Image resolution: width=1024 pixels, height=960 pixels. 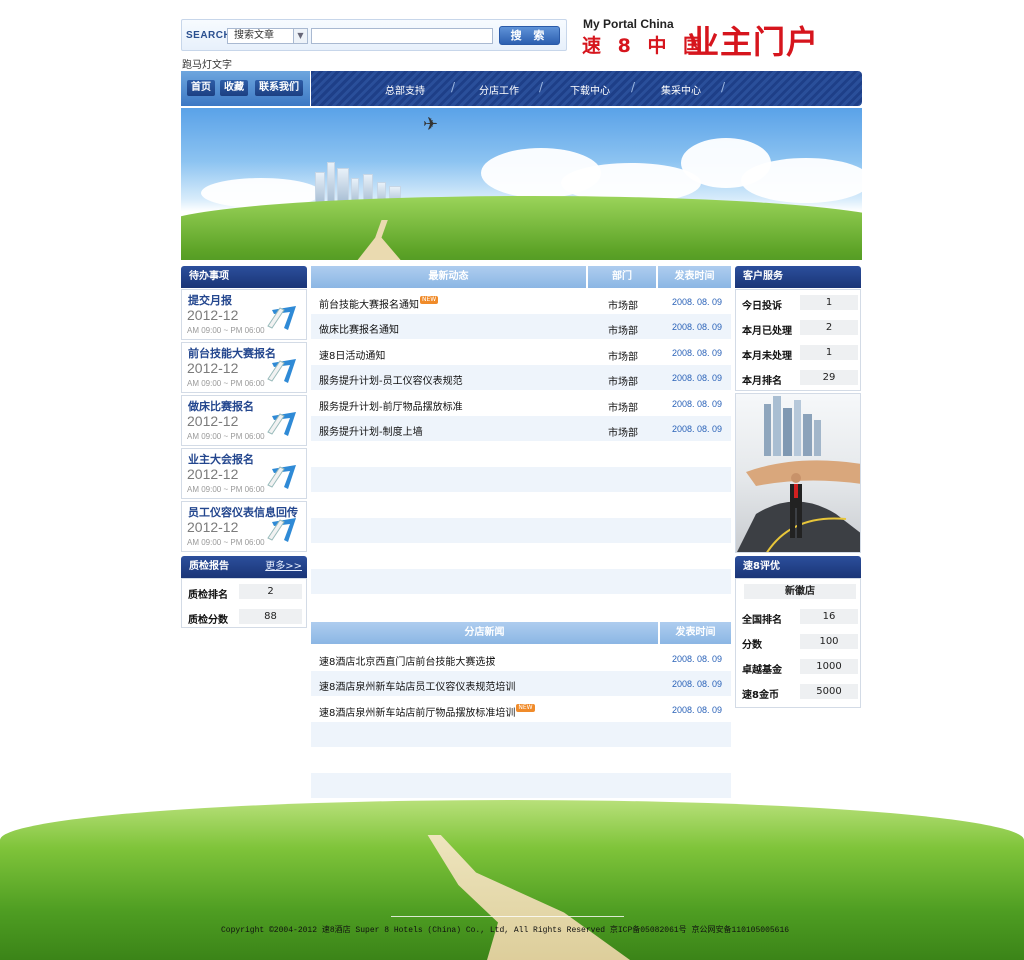 What do you see at coordinates (232, 353) in the screenshot?
I see `todo-item-title: 前台技能大赛报名` at bounding box center [232, 353].